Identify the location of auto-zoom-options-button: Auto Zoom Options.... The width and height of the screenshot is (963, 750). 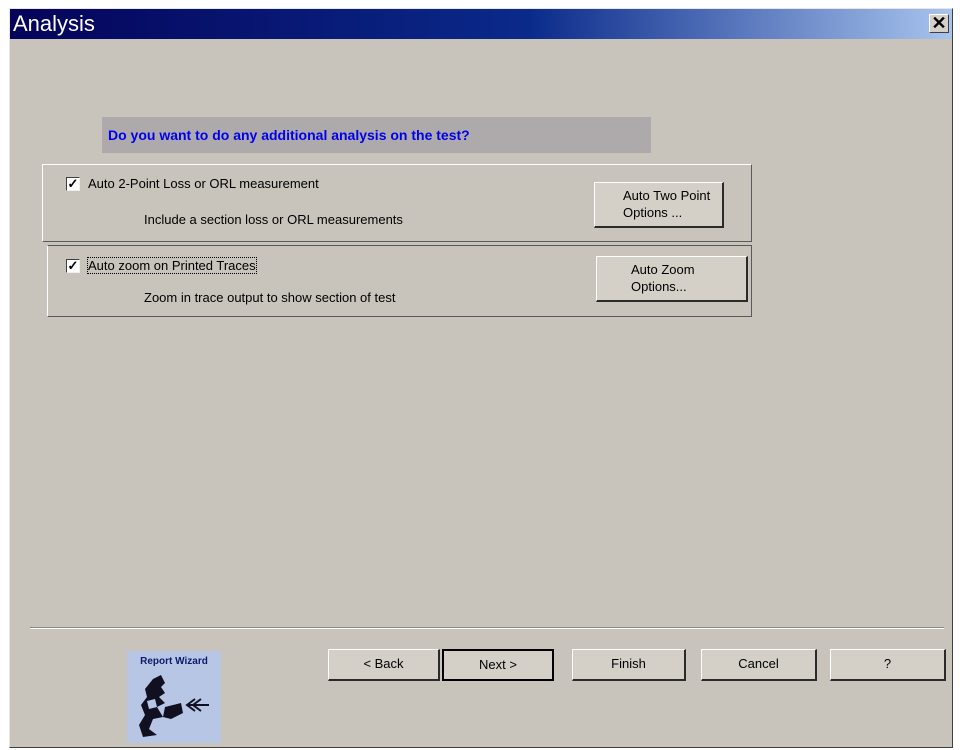
(672, 279).